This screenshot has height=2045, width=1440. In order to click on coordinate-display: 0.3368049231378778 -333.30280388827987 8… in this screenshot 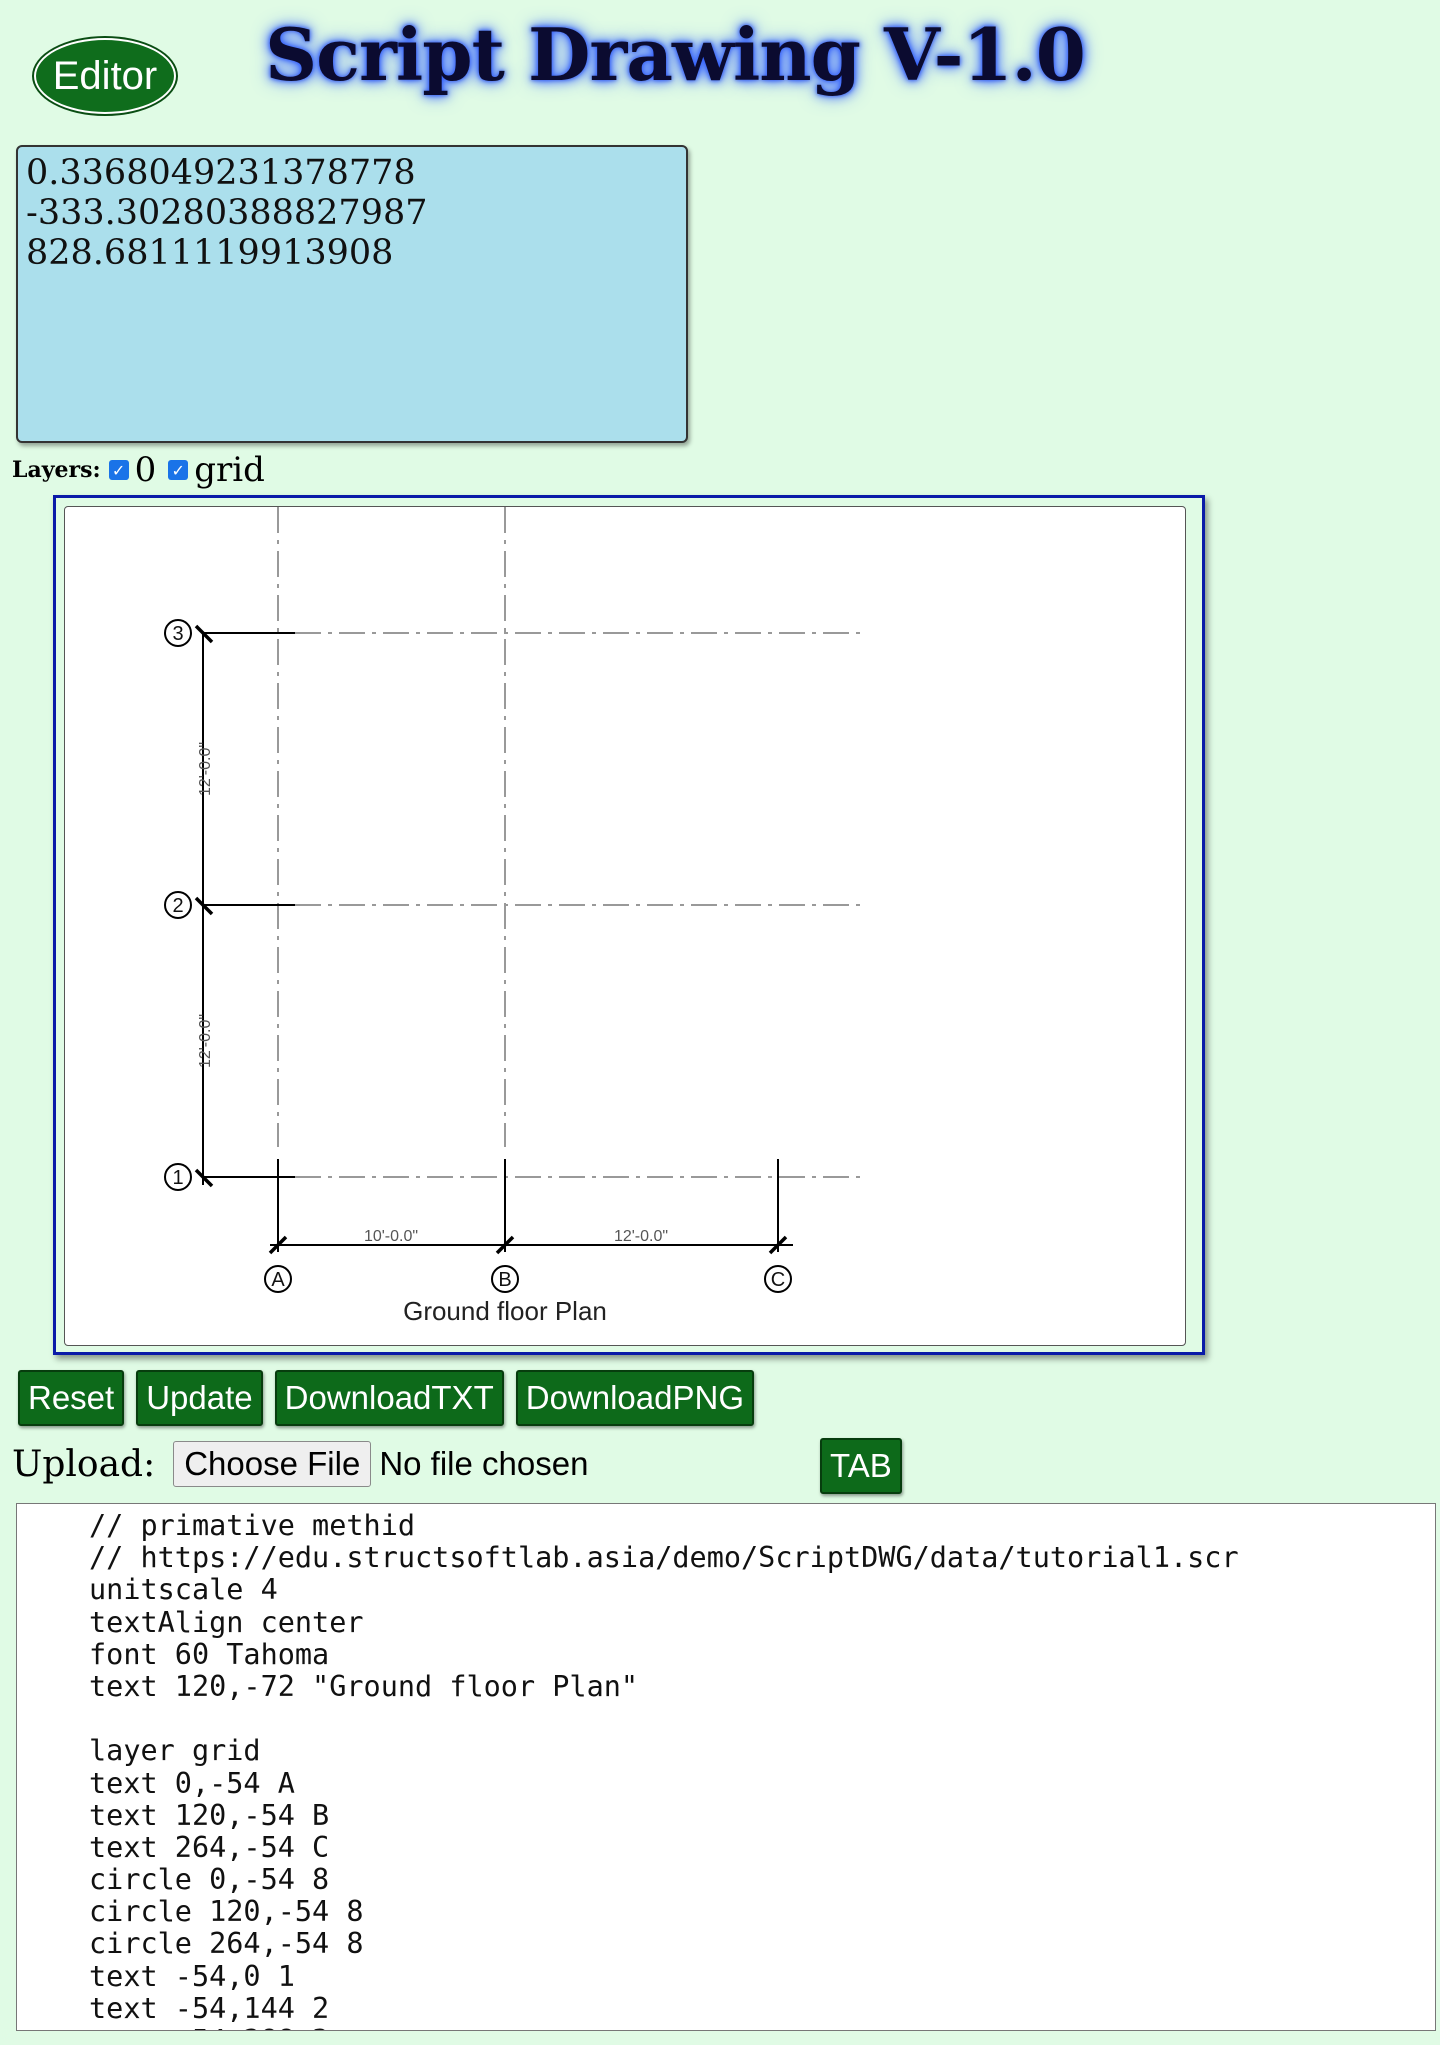, I will do `click(352, 294)`.